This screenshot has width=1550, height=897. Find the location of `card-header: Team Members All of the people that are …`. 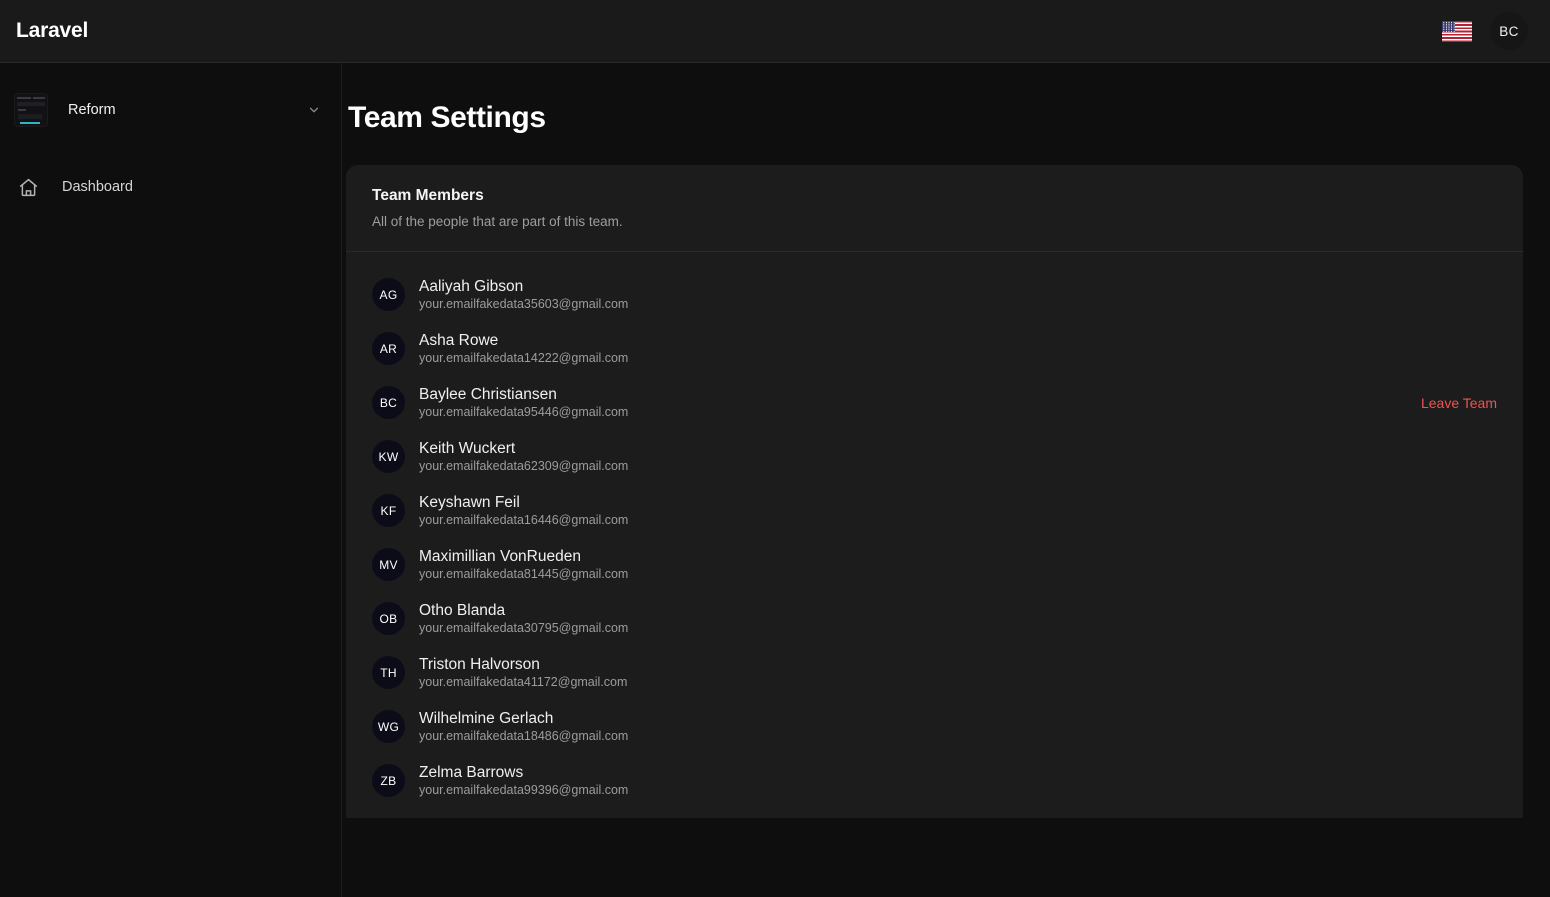

card-header: Team Members All of the people that are … is located at coordinates (934, 208).